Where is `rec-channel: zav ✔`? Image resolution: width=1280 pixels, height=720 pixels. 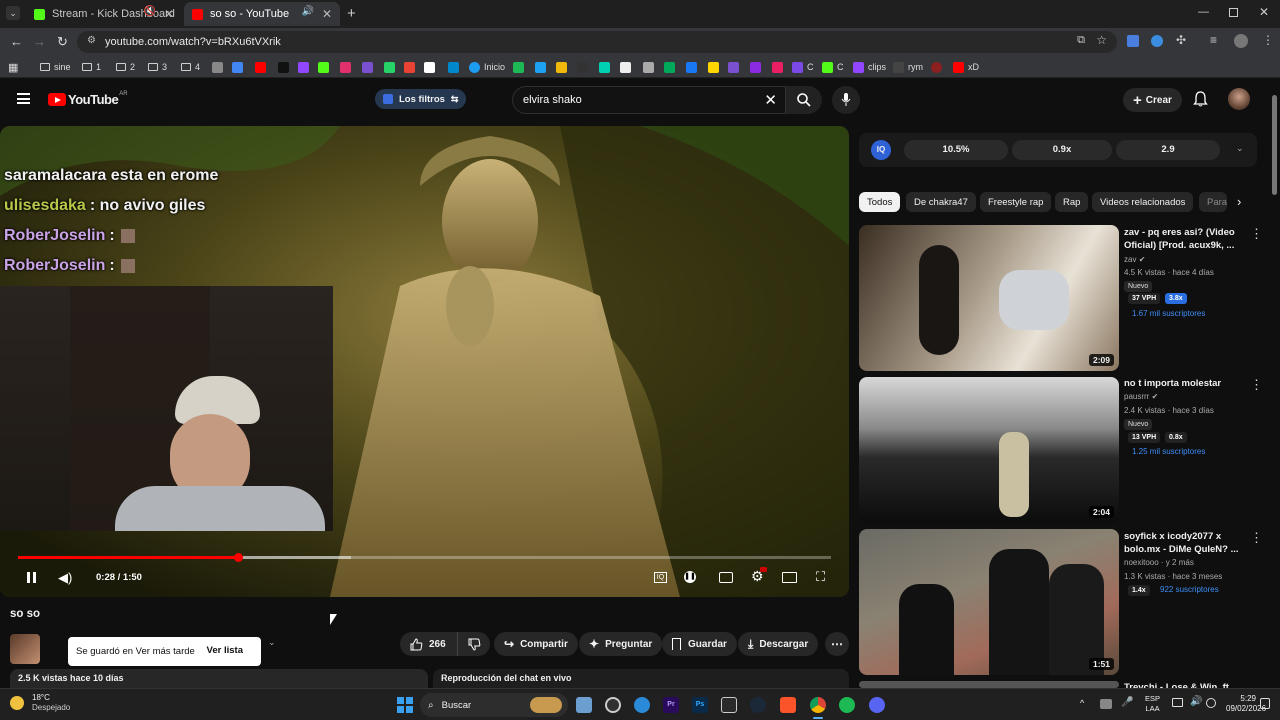 rec-channel: zav ✔ is located at coordinates (1134, 259).